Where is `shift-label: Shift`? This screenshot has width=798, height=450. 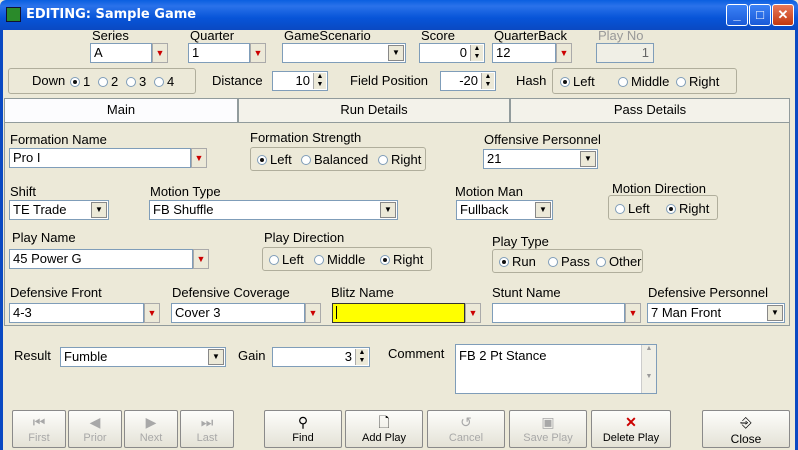 shift-label: Shift is located at coordinates (23, 191).